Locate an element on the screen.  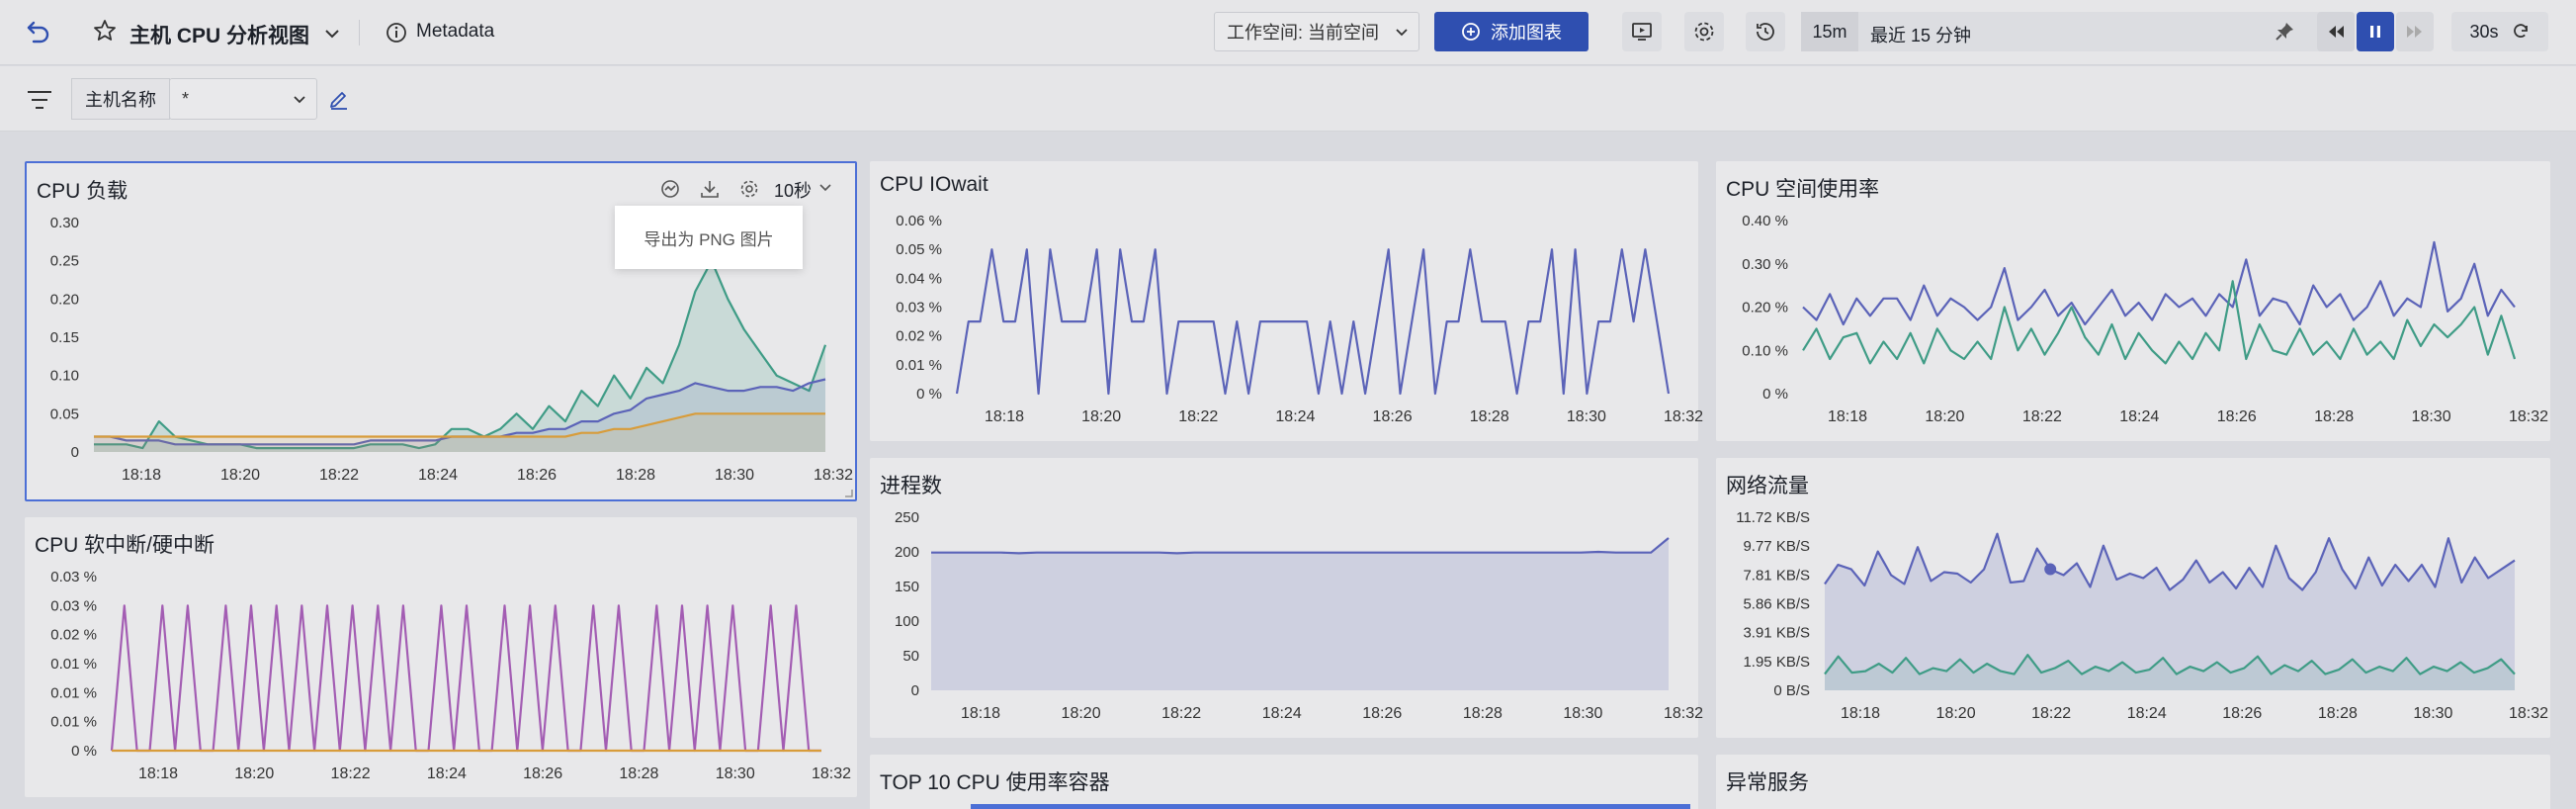
history-button is located at coordinates (1765, 32).